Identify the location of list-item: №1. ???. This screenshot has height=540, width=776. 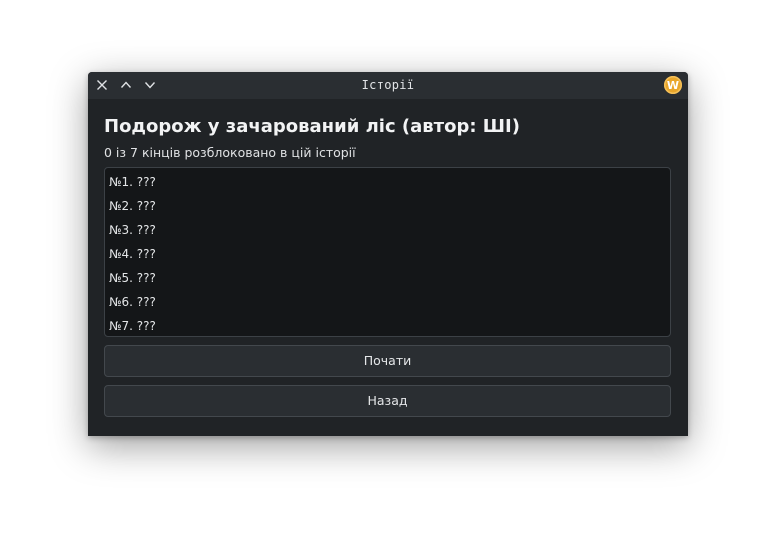
(387, 182).